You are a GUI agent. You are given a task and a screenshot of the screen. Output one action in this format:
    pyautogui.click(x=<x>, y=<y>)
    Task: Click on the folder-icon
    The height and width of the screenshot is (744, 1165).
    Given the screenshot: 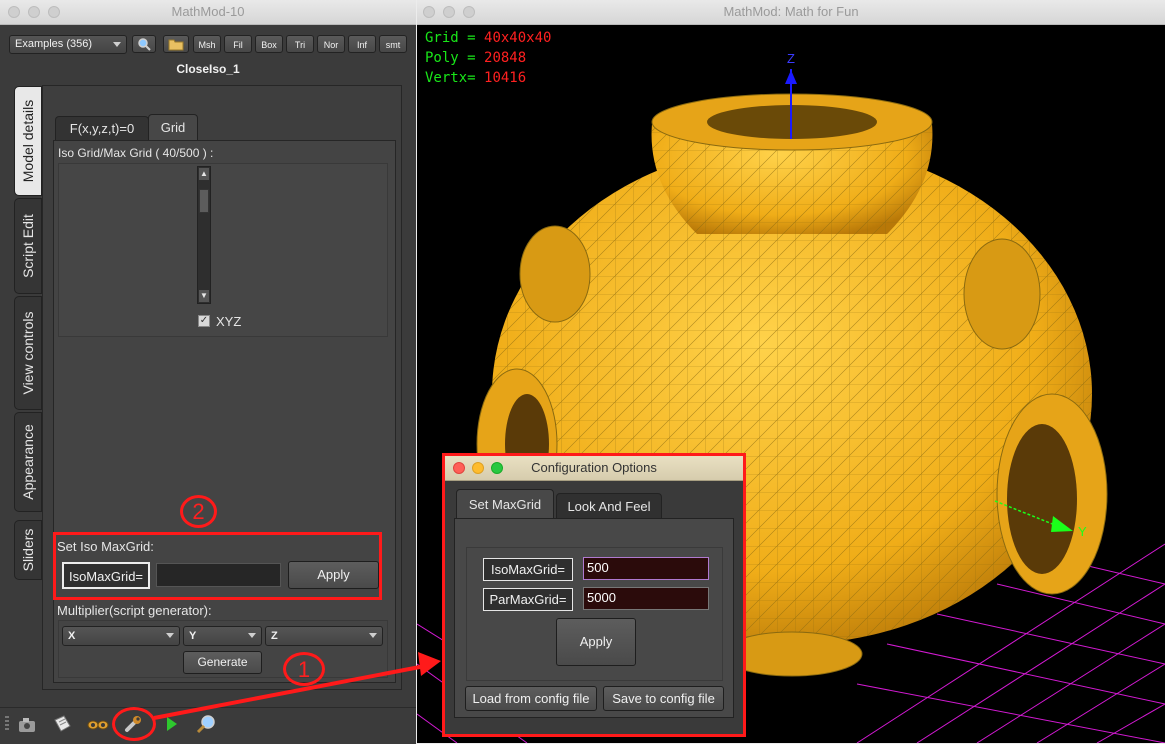 What is the action you would take?
    pyautogui.click(x=176, y=45)
    